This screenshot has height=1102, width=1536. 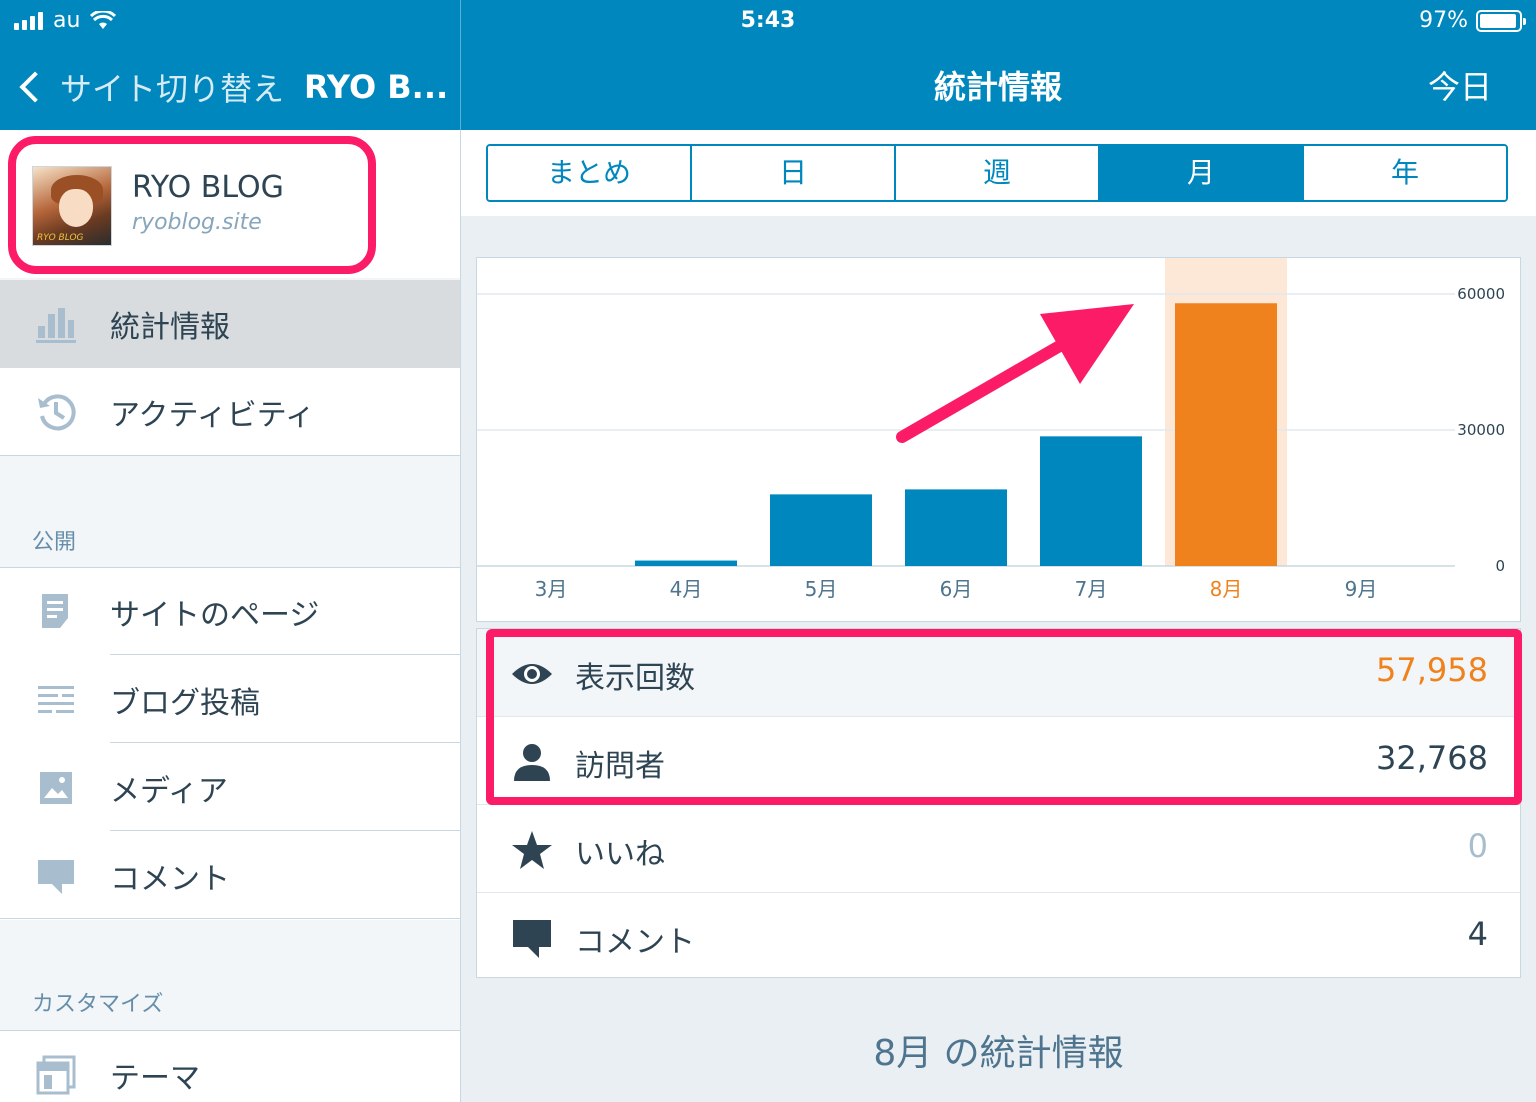 I want to click on sidebar-item-stats: 統計情報, so click(x=230, y=324).